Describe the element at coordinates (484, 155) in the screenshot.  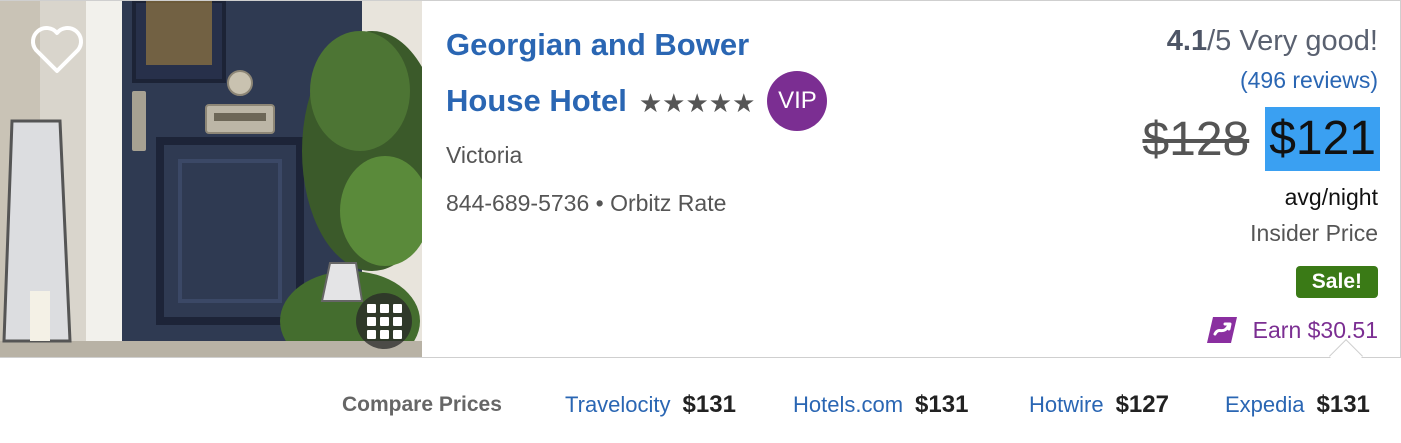
I see `hotel-location: Victoria` at that location.